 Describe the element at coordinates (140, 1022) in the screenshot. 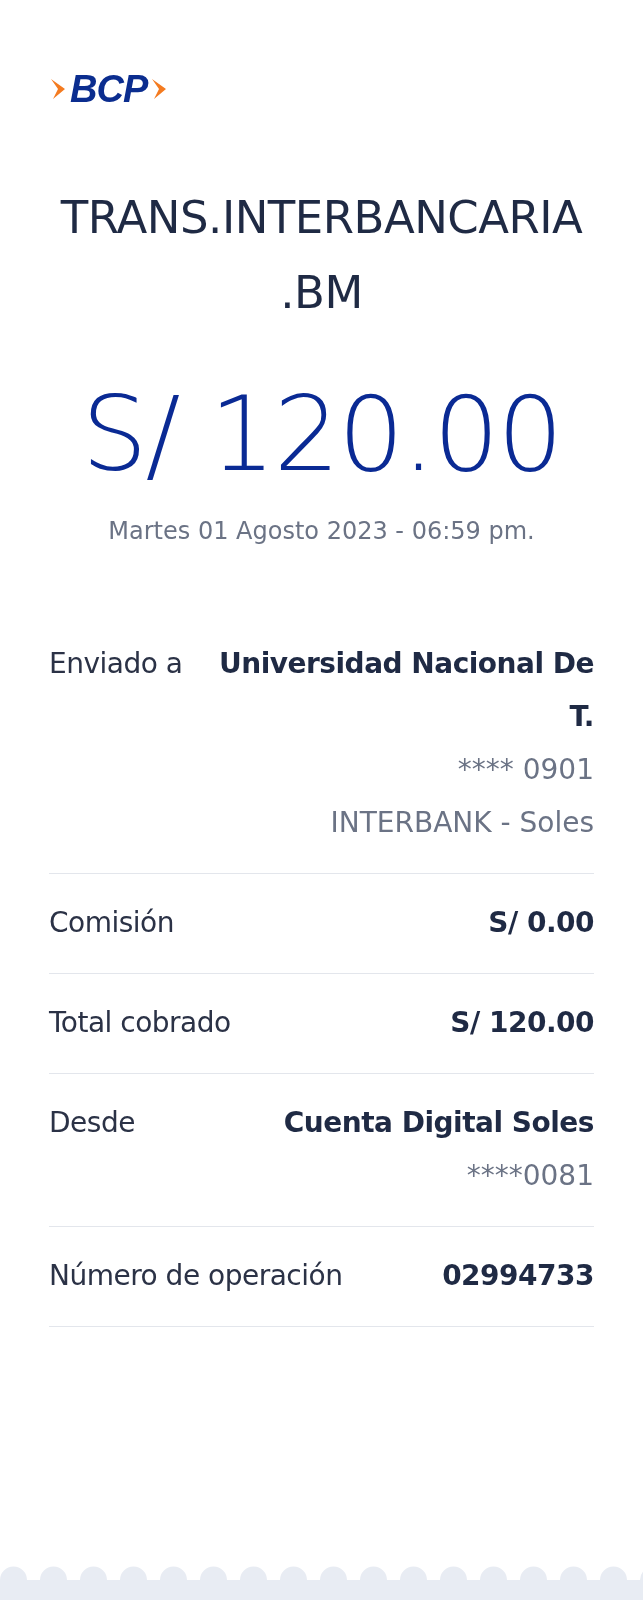

I see `detail-label: Total cobrado` at that location.